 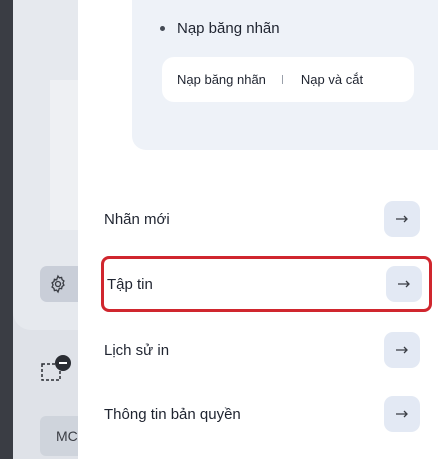 I want to click on bullet-dot, so click(x=162, y=28).